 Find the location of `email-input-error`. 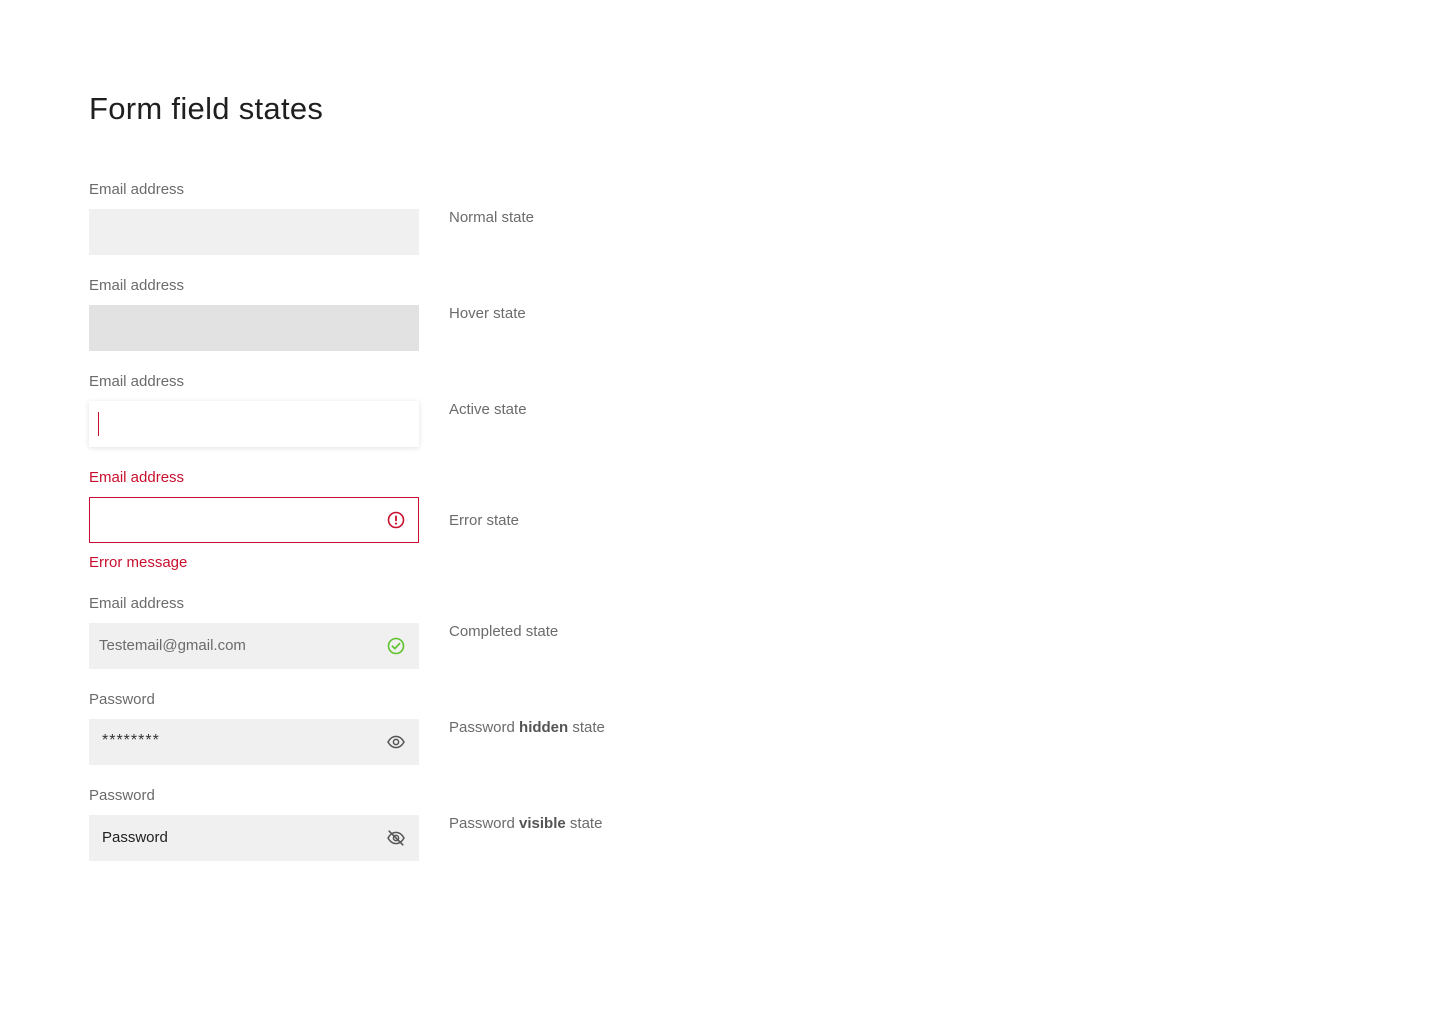

email-input-error is located at coordinates (254, 520).